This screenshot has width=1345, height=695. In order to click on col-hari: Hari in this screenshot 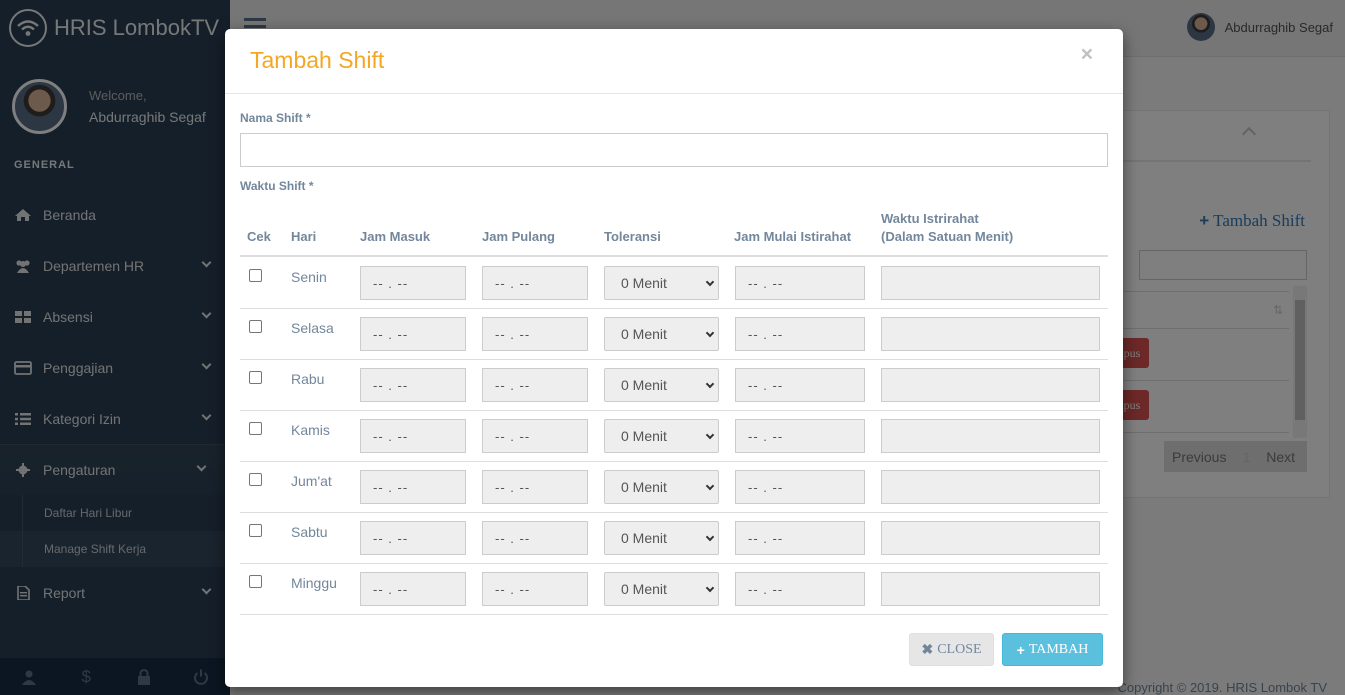, I will do `click(304, 236)`.